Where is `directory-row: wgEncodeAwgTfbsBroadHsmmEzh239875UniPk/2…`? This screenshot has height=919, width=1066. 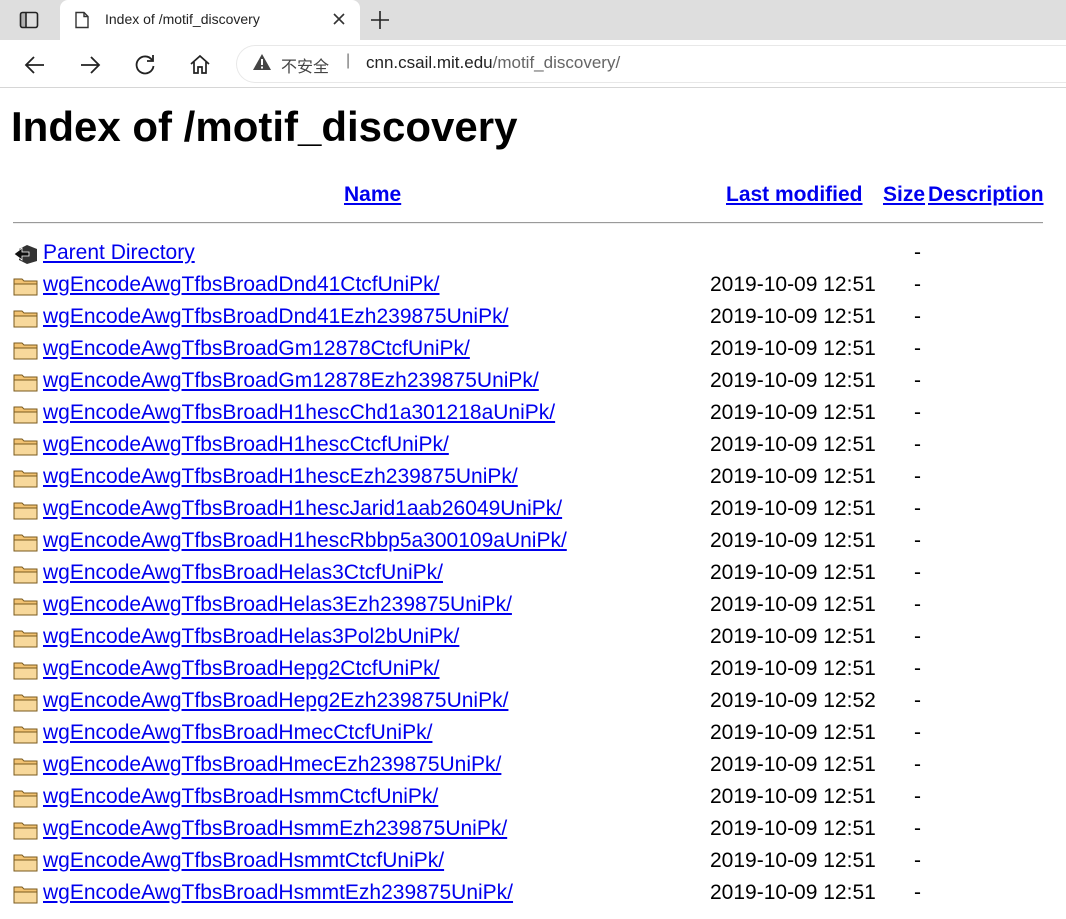
directory-row: wgEncodeAwgTfbsBroadHsmmEzh239875UniPk/2… is located at coordinates (533, 830).